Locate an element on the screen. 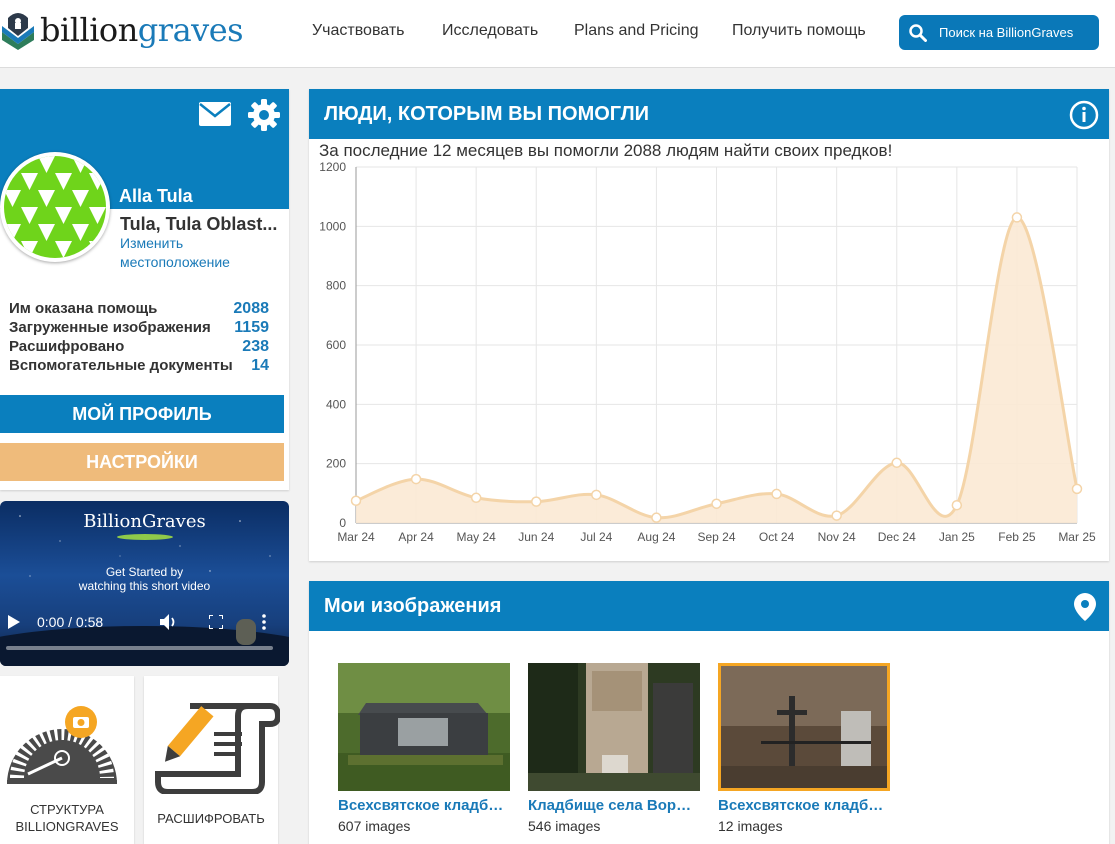 Image resolution: width=1115 pixels, height=844 pixels. map-pin-icon is located at coordinates (1085, 607).